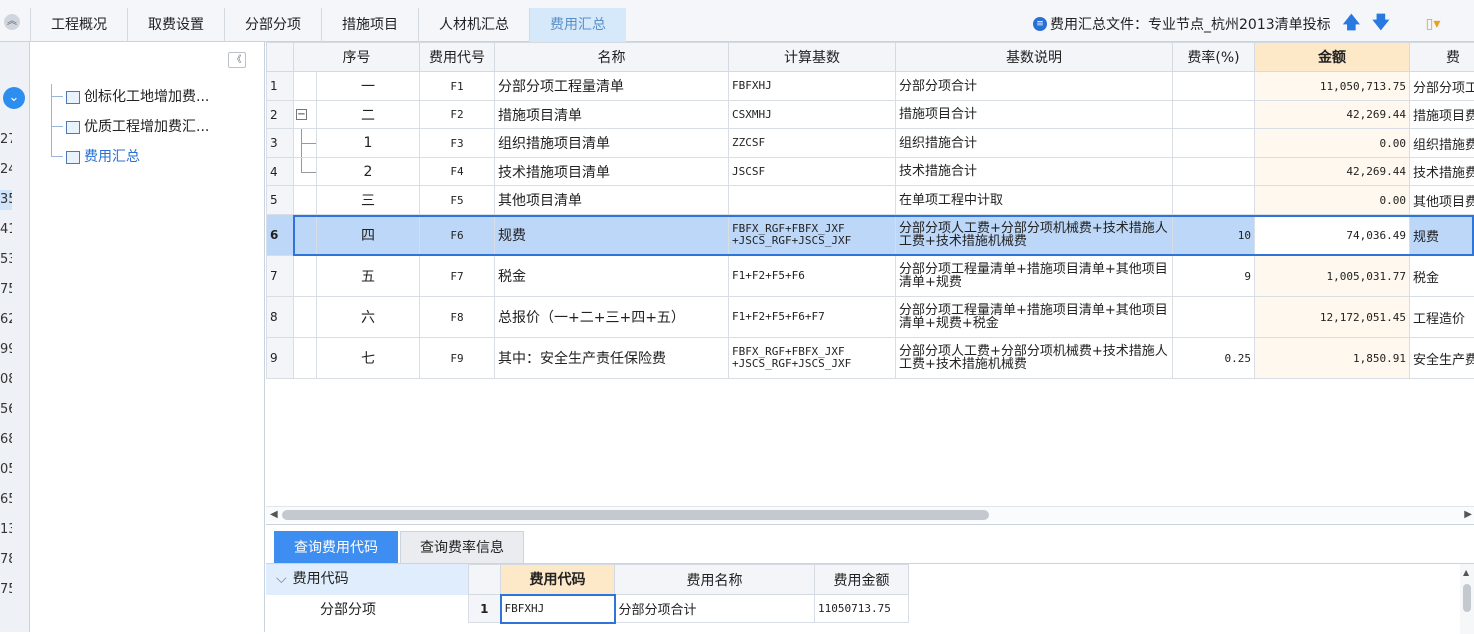 The height and width of the screenshot is (634, 1474). Describe the element at coordinates (812, 200) in the screenshot. I see `row-basis` at that location.